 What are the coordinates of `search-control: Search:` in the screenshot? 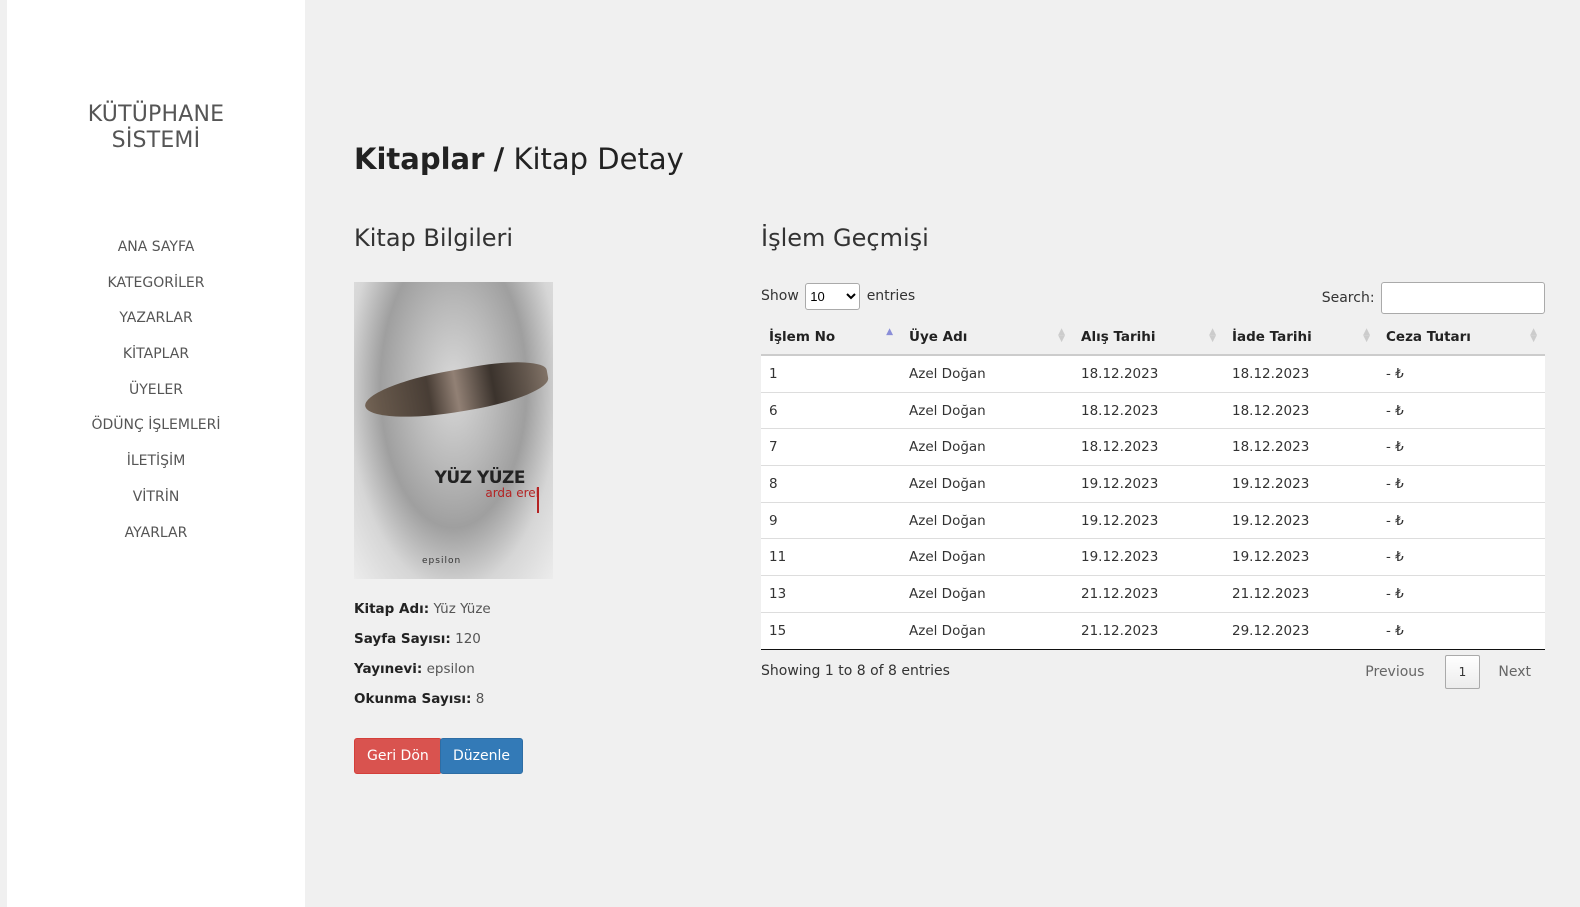 It's located at (1433, 298).